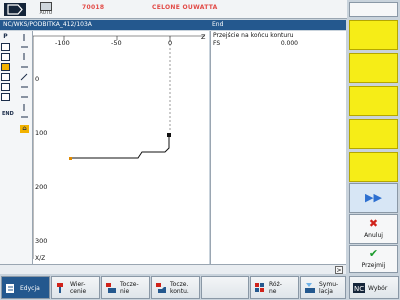 The image size is (400, 300). I want to click on x-tick-label: -100, so click(62, 43).